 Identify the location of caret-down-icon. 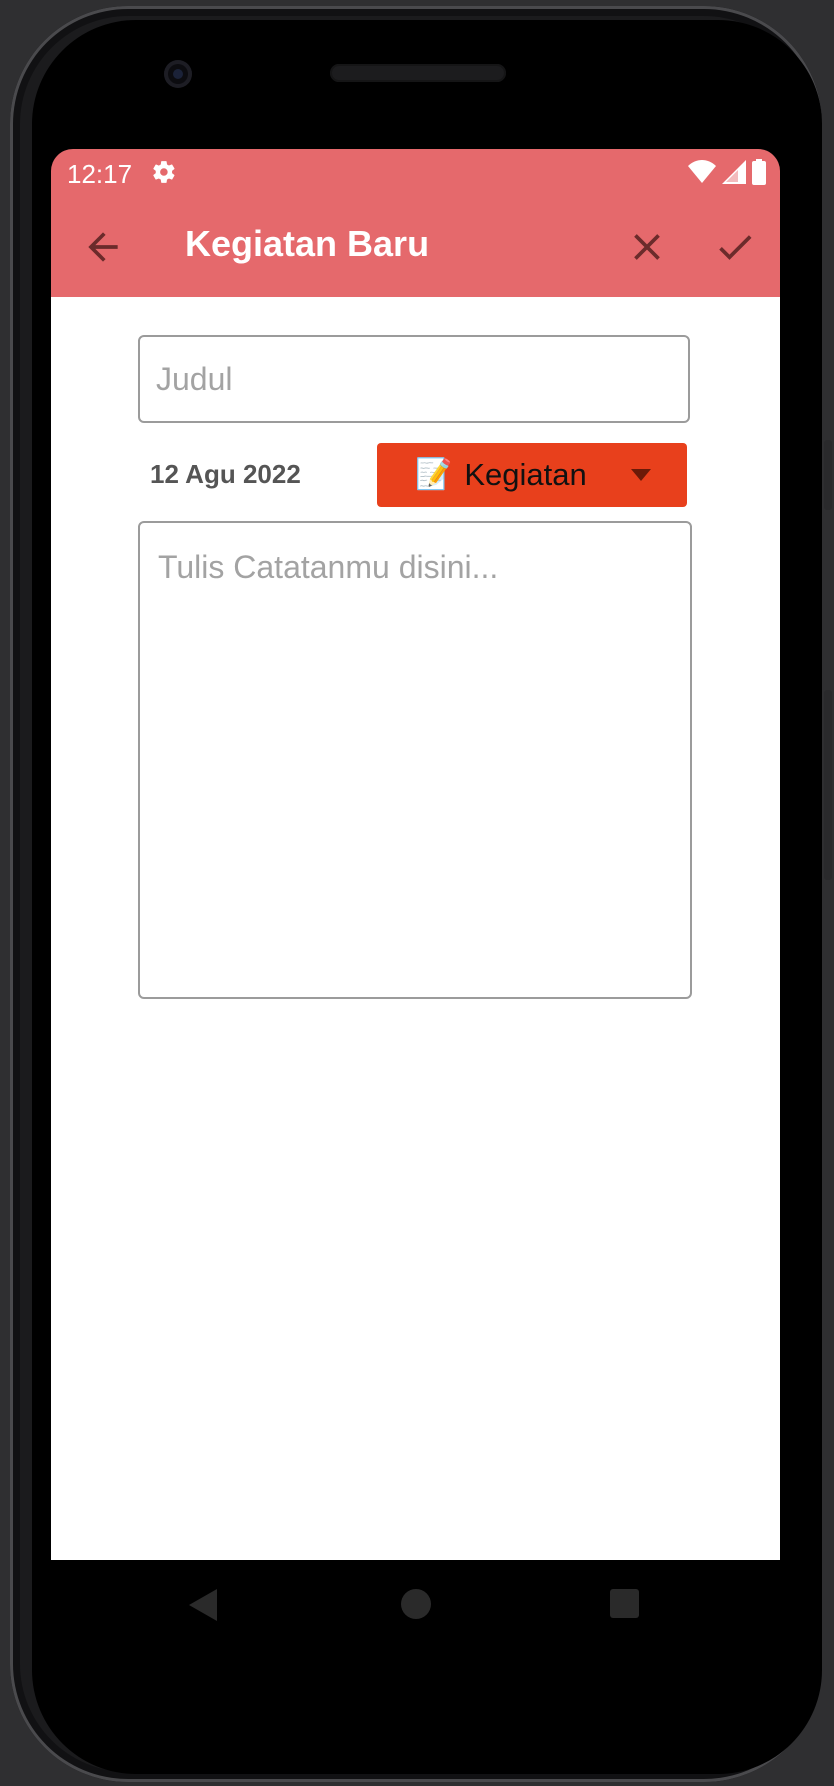
(641, 475).